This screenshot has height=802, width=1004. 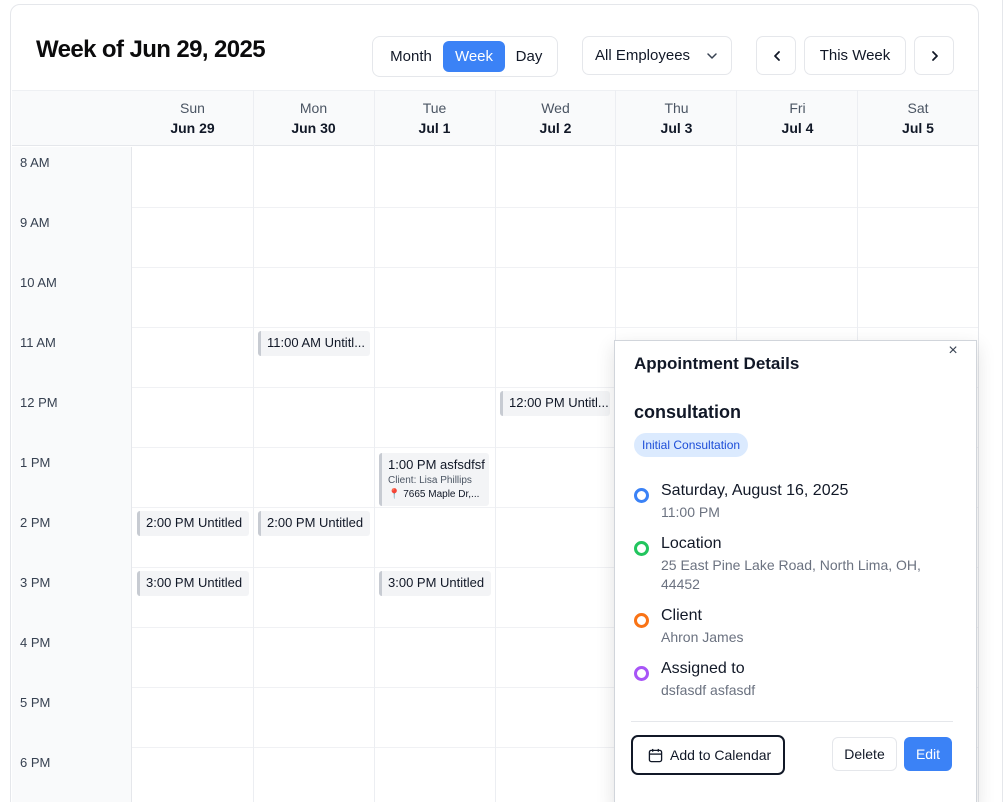 I want to click on view-day-button: Day, so click(x=529, y=56).